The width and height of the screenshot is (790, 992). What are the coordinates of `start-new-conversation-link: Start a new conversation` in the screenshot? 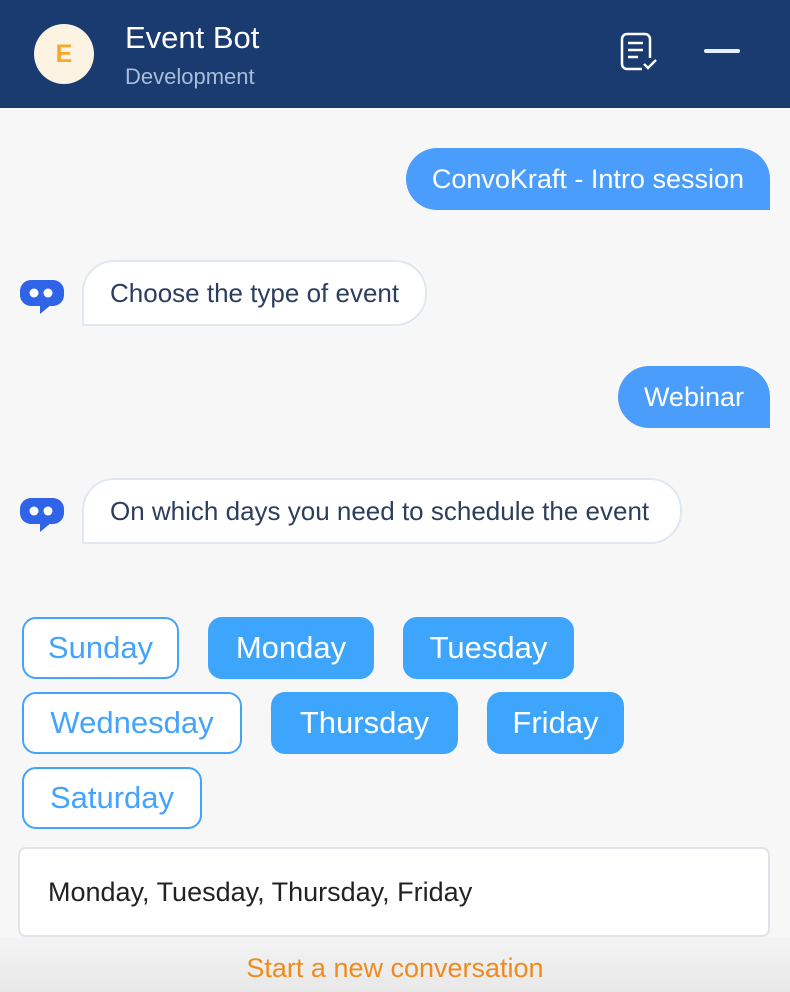 It's located at (395, 968).